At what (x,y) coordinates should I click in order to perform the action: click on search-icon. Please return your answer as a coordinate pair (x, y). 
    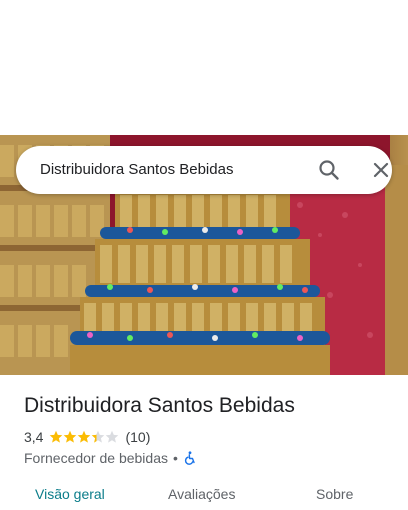
    Looking at the image, I should click on (329, 170).